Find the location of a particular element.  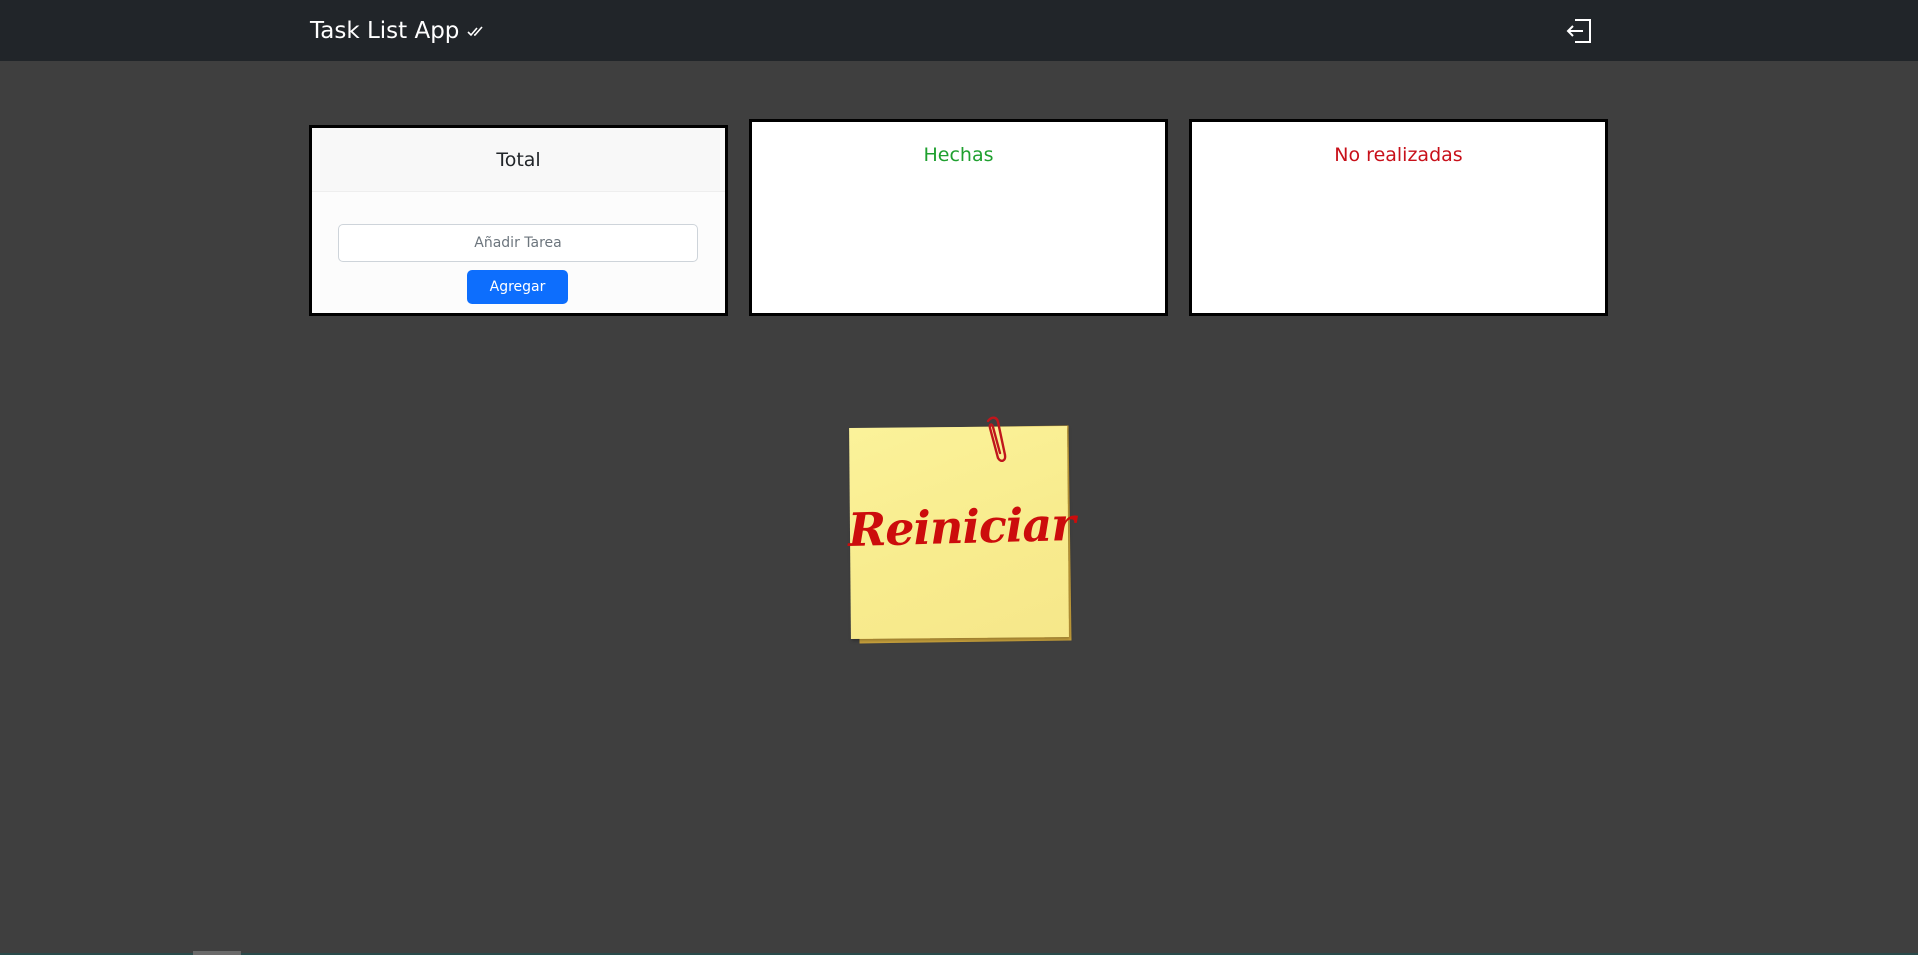

brand-title: Task List App is located at coordinates (385, 31).